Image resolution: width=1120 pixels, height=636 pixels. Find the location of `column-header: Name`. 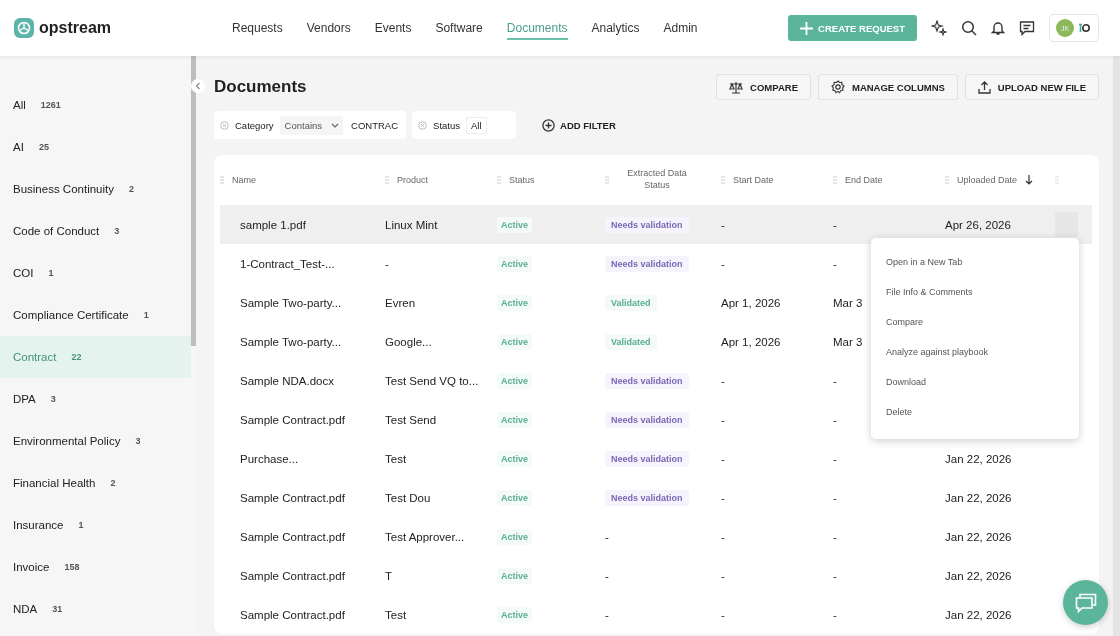

column-header: Name is located at coordinates (302, 180).